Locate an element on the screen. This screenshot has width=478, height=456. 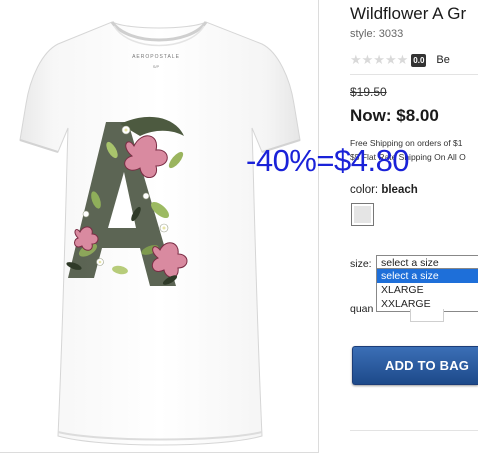
bottom-divider is located at coordinates (414, 430).